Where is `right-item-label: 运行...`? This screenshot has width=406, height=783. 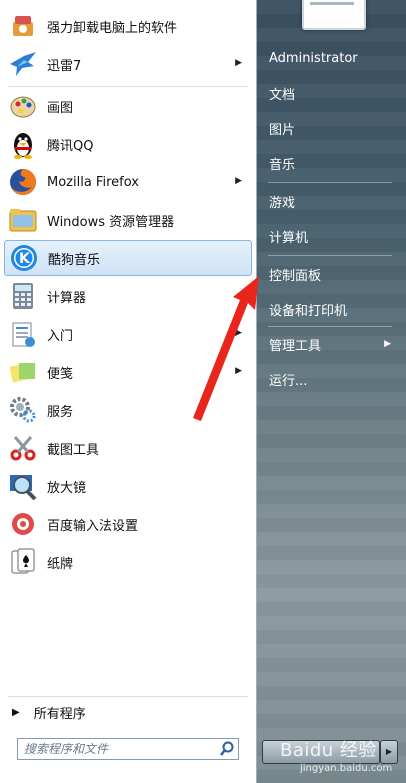 right-item-label: 运行... is located at coordinates (288, 381).